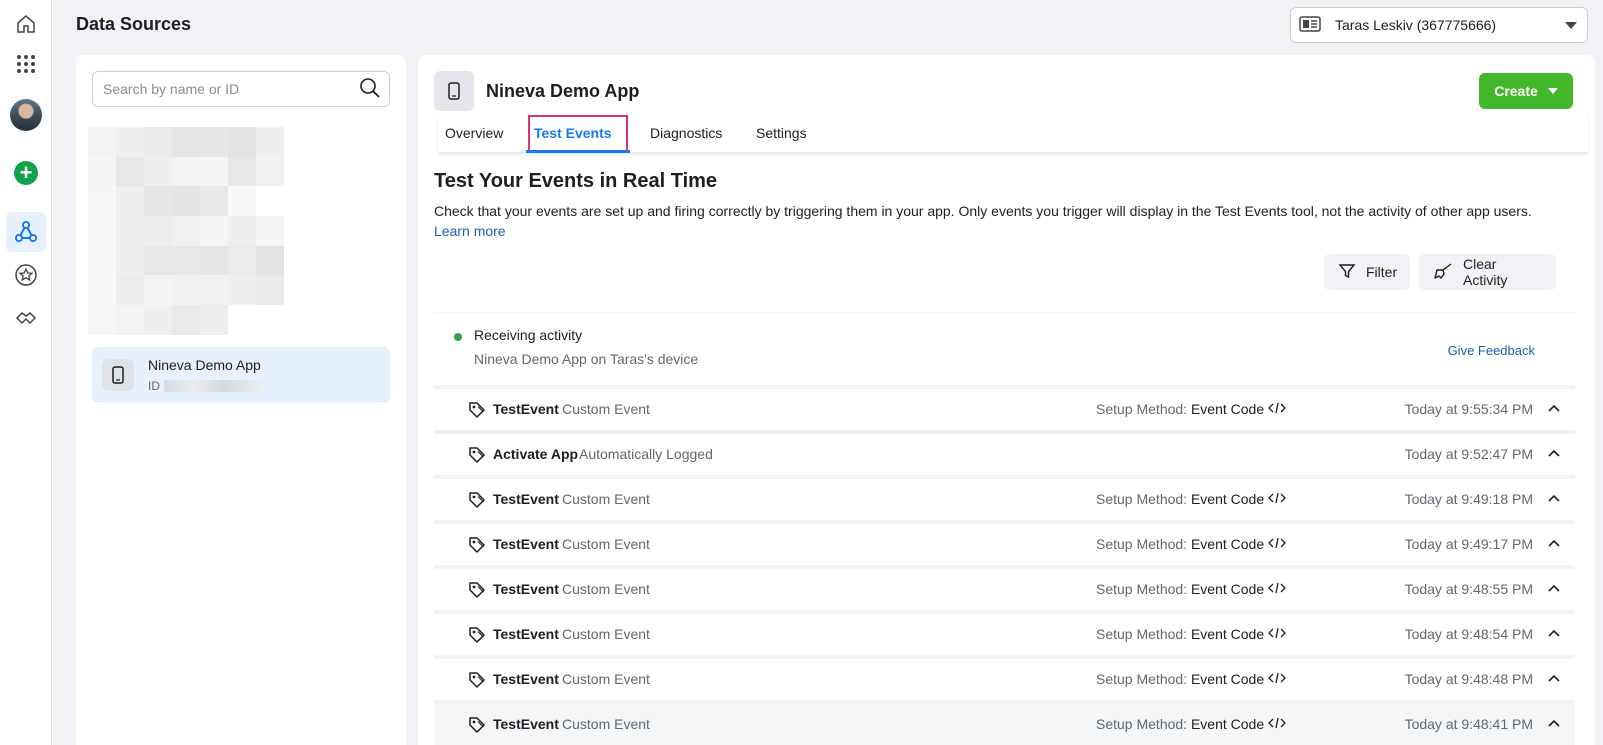 This screenshot has width=1603, height=745. Describe the element at coordinates (26, 24) in the screenshot. I see `home-icon` at that location.